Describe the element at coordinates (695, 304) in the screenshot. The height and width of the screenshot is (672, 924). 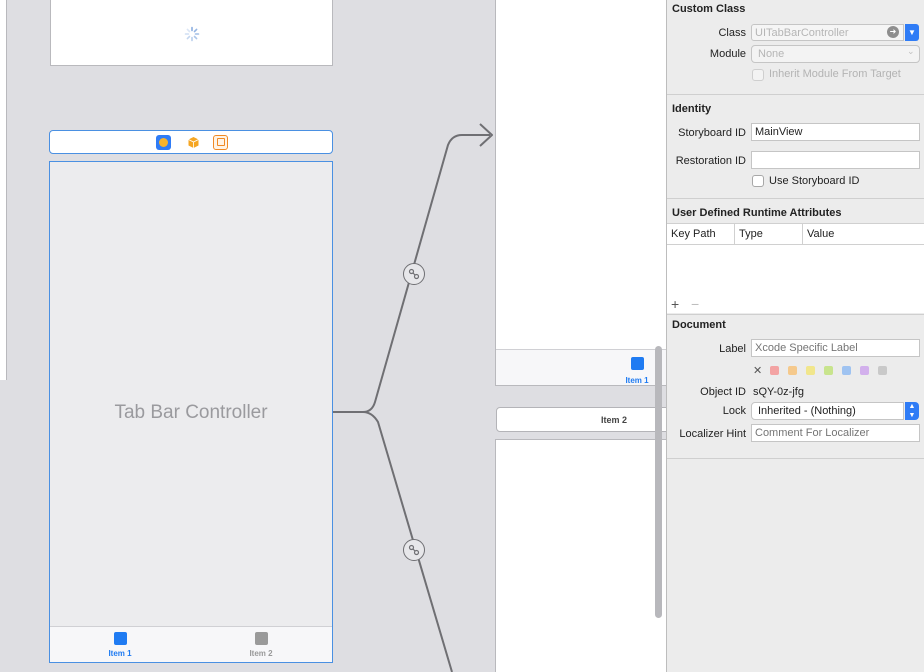
I see `remove-attribute-button: −` at that location.